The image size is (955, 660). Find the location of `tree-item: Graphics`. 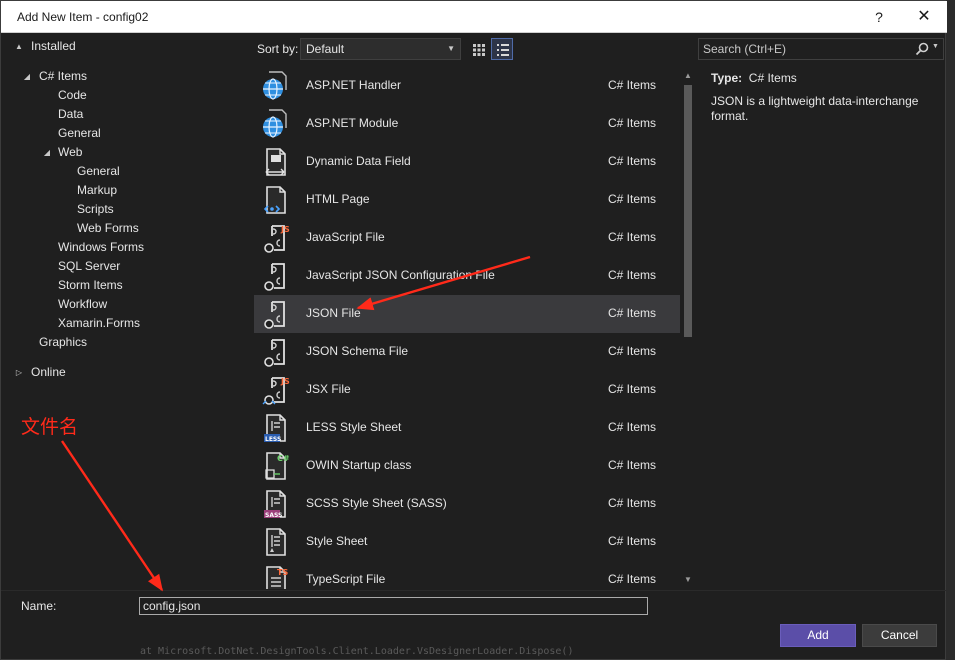

tree-item: Graphics is located at coordinates (126, 342).